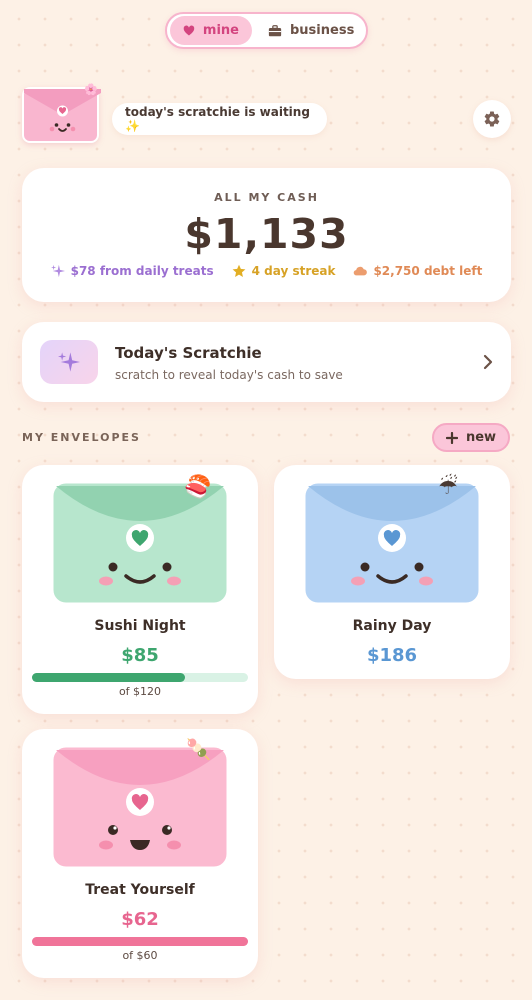 This screenshot has height=1000, width=532. I want to click on tab-mine: mine, so click(211, 30).